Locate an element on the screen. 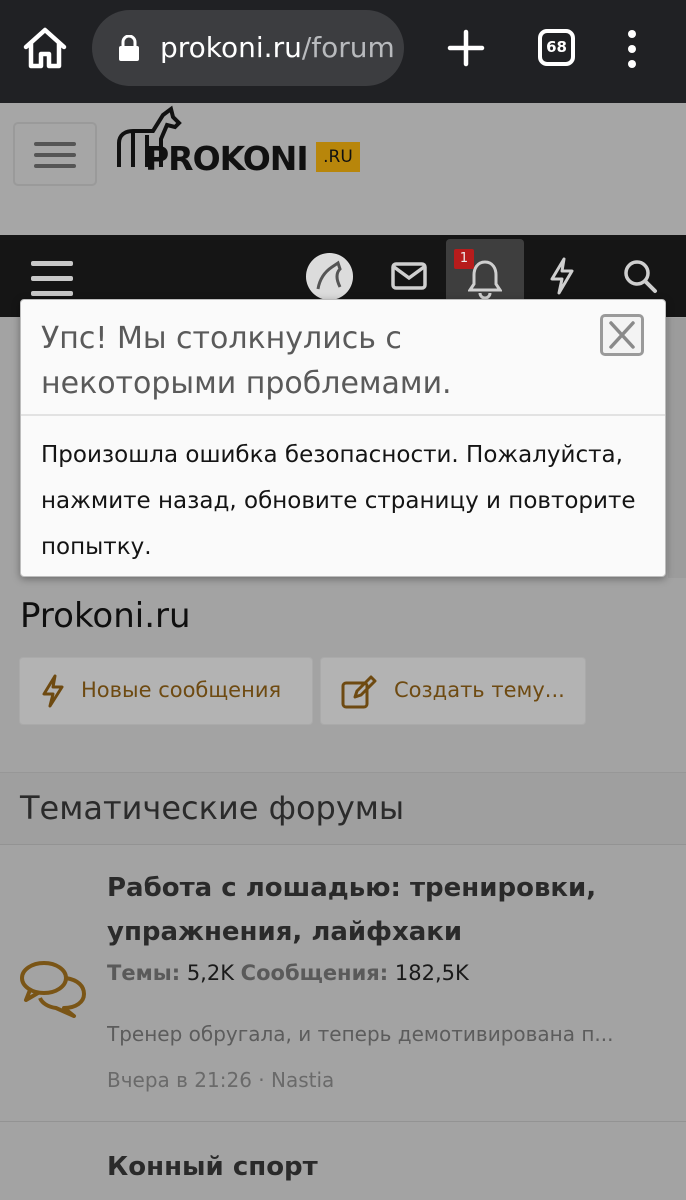 Image resolution: width=686 pixels, height=1200 pixels. menu-icon is located at coordinates (53, 277).